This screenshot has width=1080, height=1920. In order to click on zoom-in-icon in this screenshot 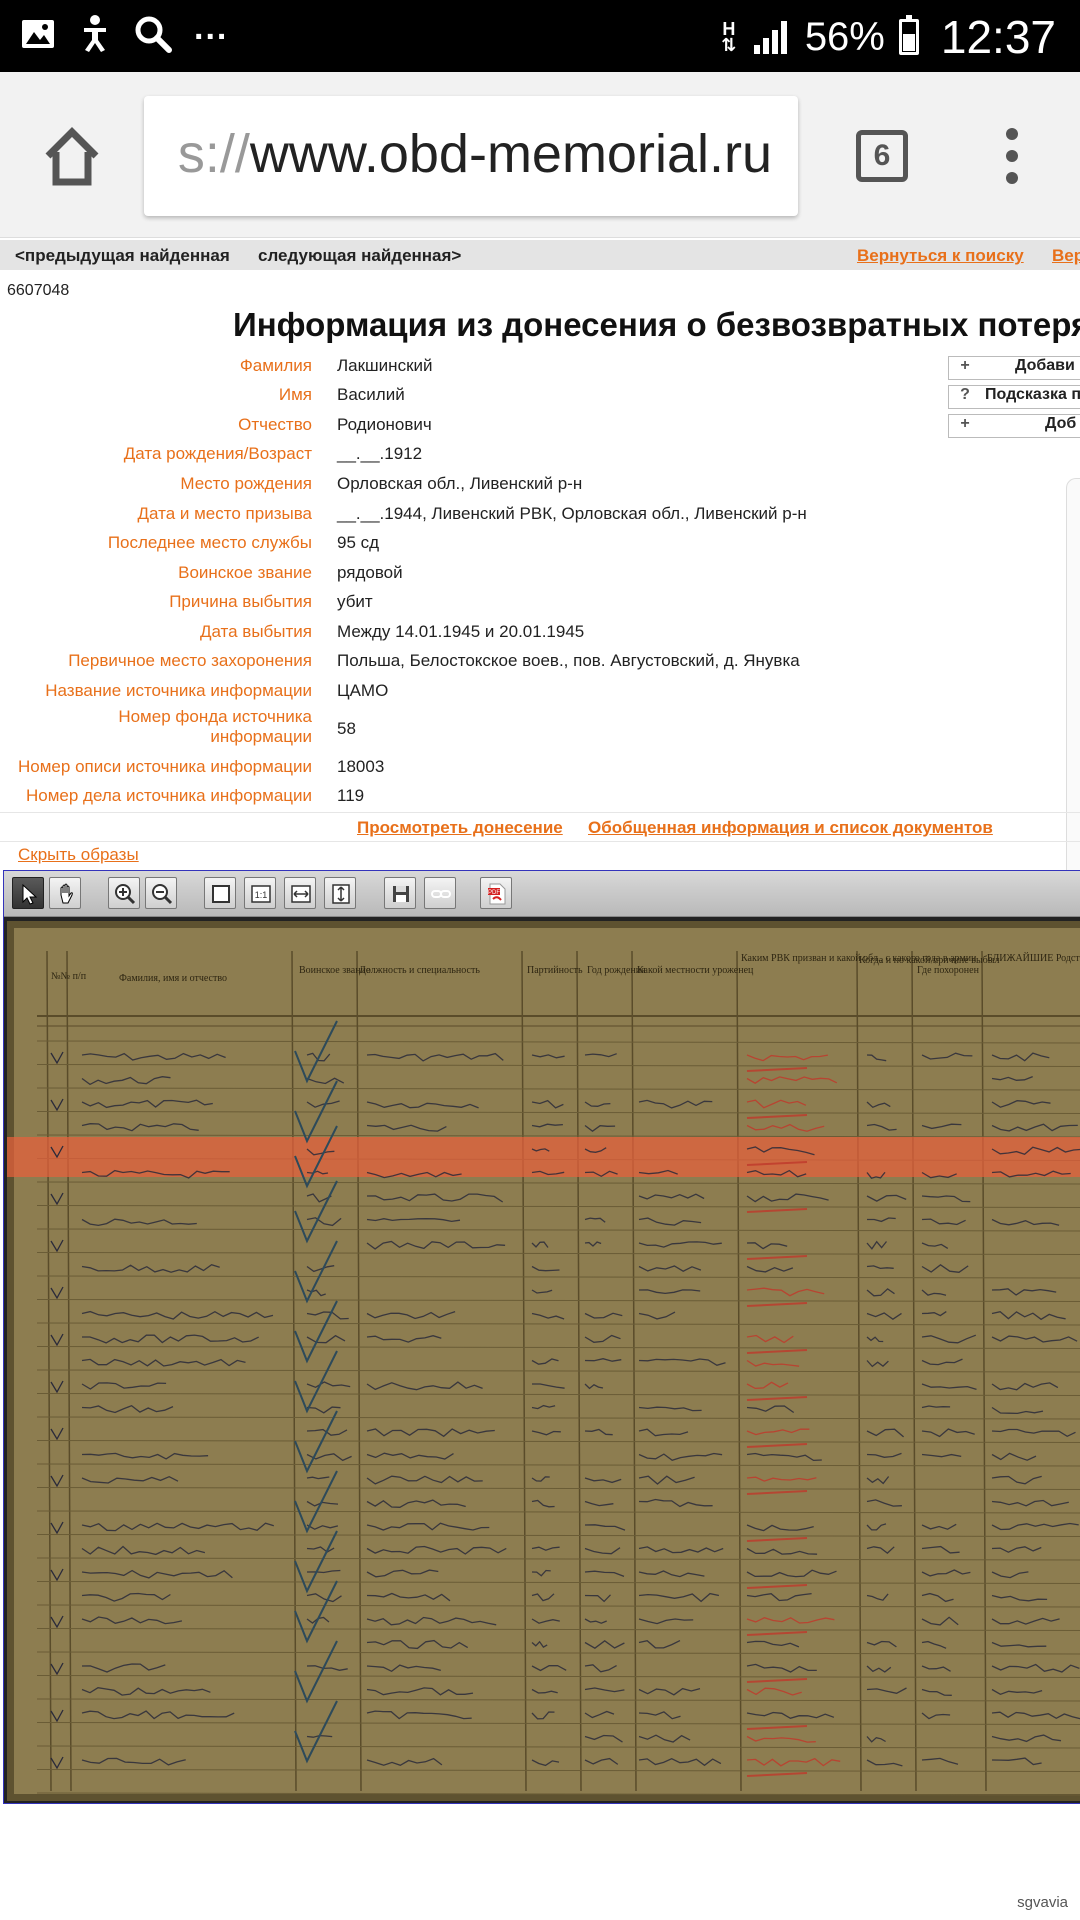, I will do `click(124, 893)`.